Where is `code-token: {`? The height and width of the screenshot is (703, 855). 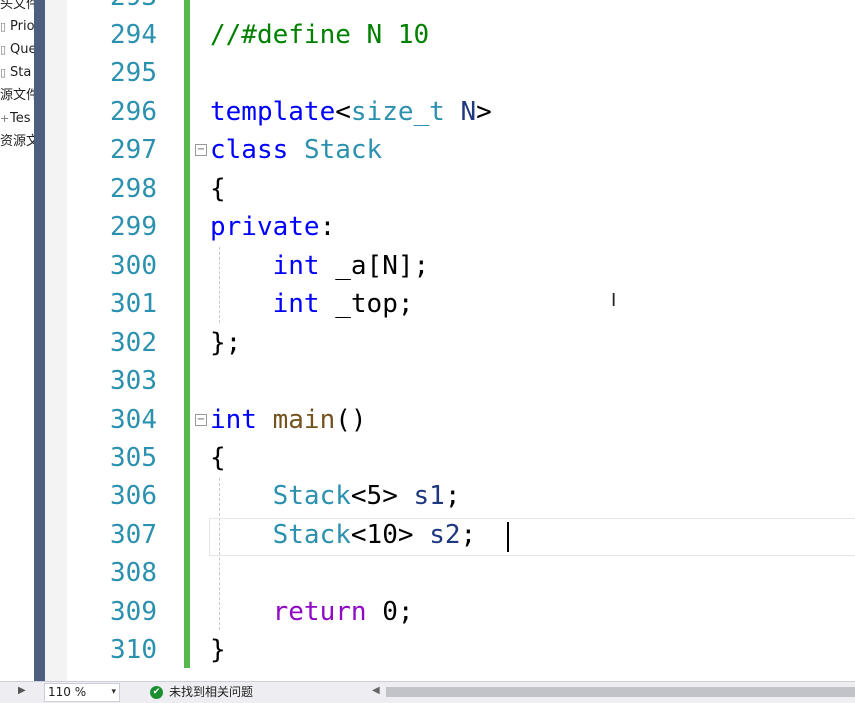
code-token: { is located at coordinates (218, 189).